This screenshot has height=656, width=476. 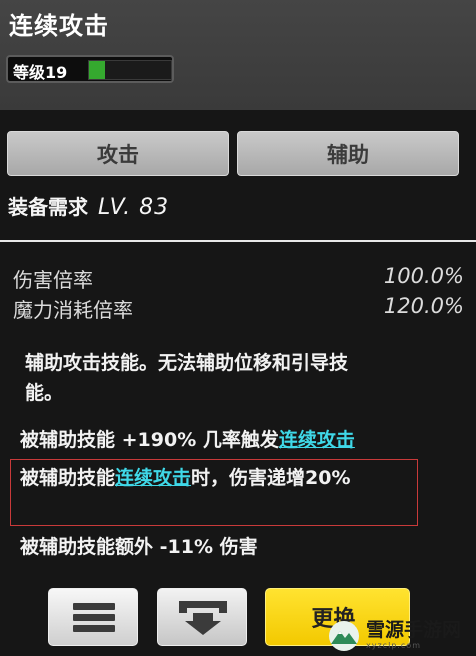 I want to click on level-progress-bar, so click(x=130, y=70).